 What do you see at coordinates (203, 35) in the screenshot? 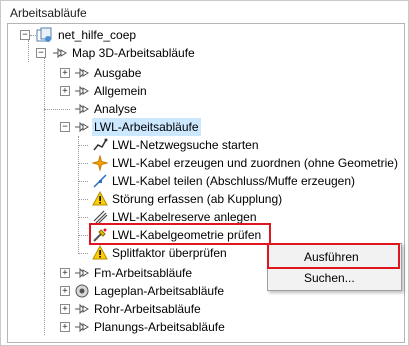
I see `tree-item-root: − net_hilfe_coep` at bounding box center [203, 35].